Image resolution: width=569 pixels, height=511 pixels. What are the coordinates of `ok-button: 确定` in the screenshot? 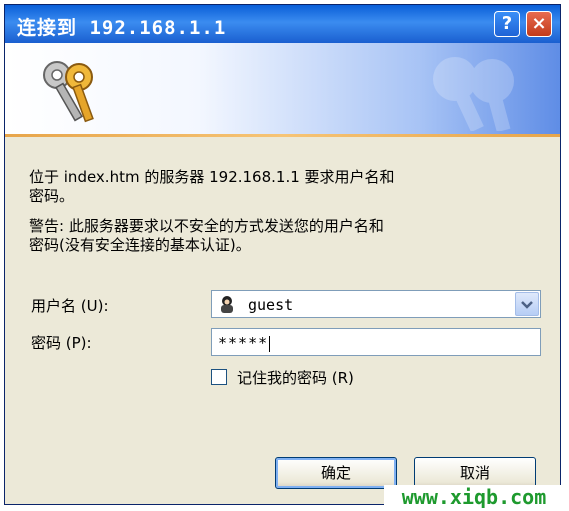 It's located at (336, 473).